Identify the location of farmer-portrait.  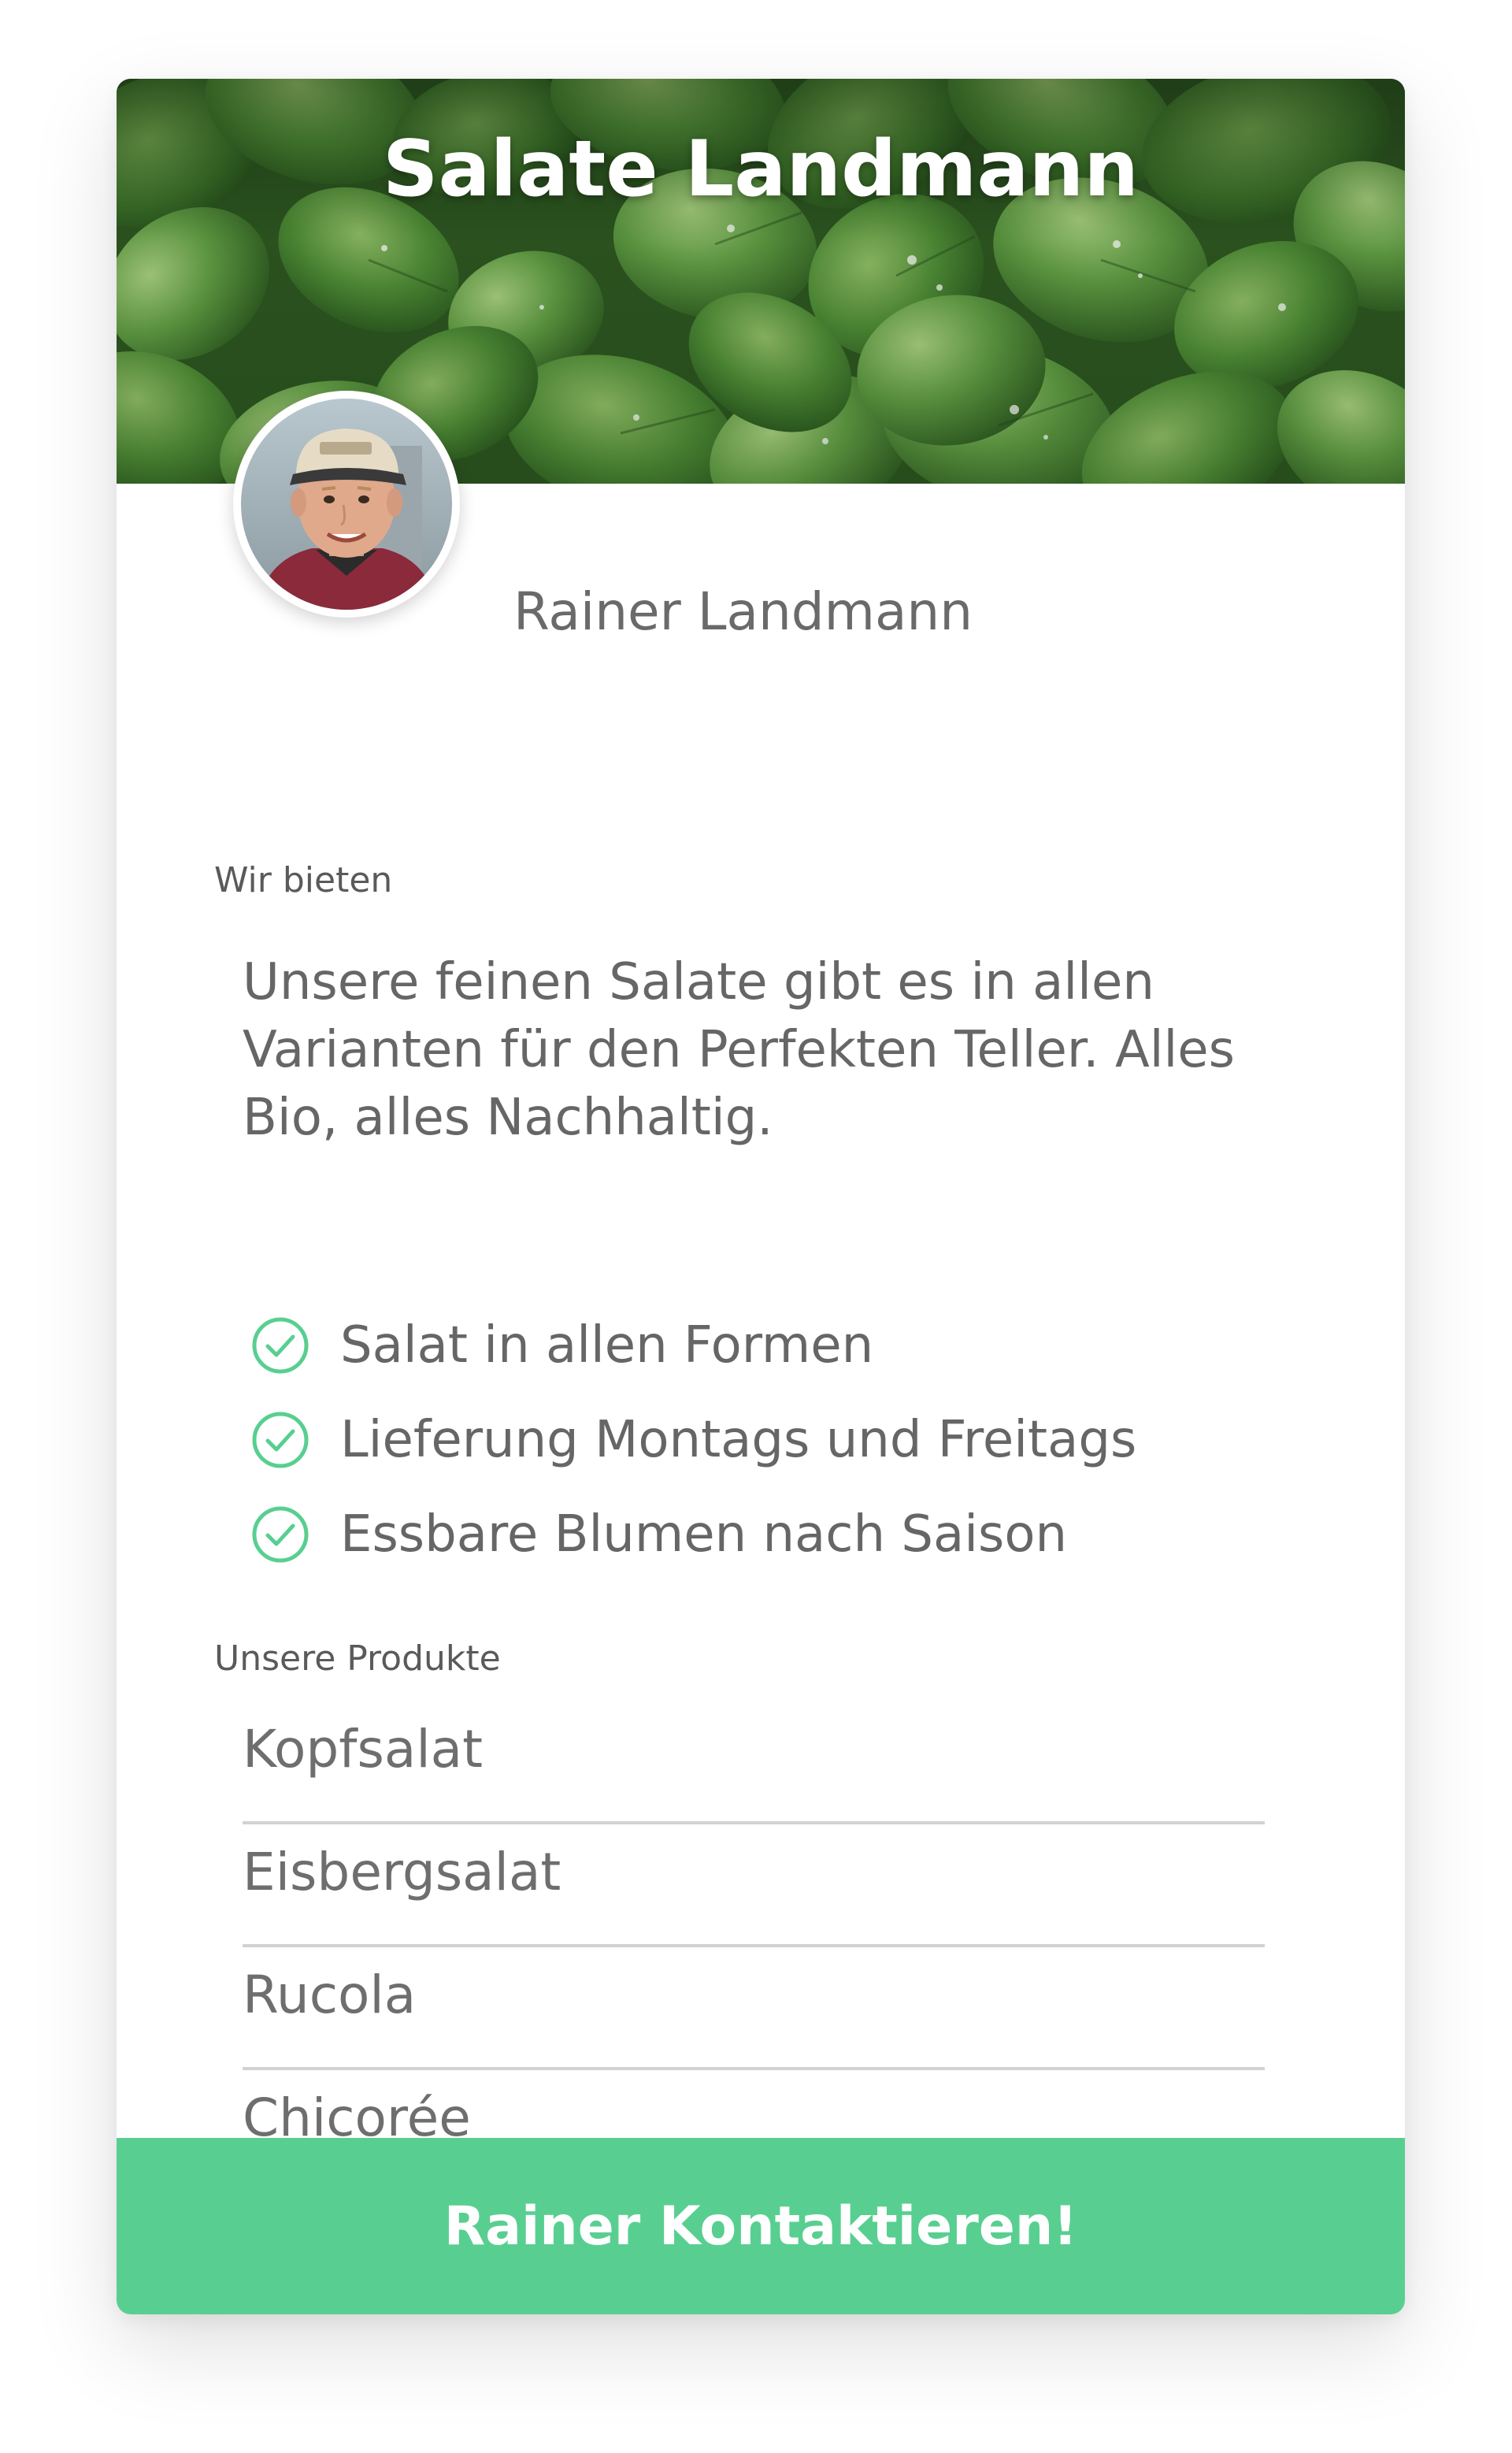
(346, 504).